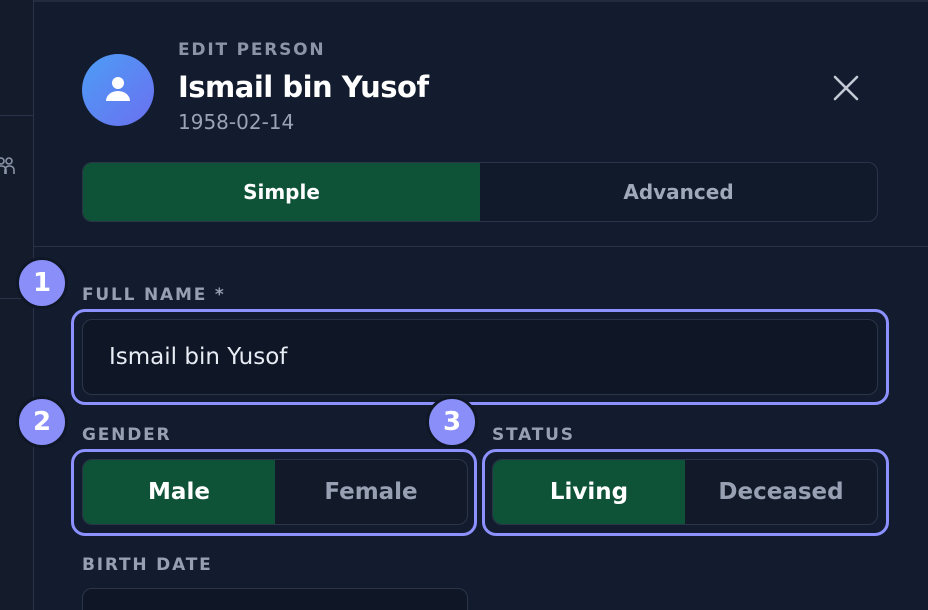 The width and height of the screenshot is (928, 610). What do you see at coordinates (781, 492) in the screenshot?
I see `status-deceased-option: Deceased` at bounding box center [781, 492].